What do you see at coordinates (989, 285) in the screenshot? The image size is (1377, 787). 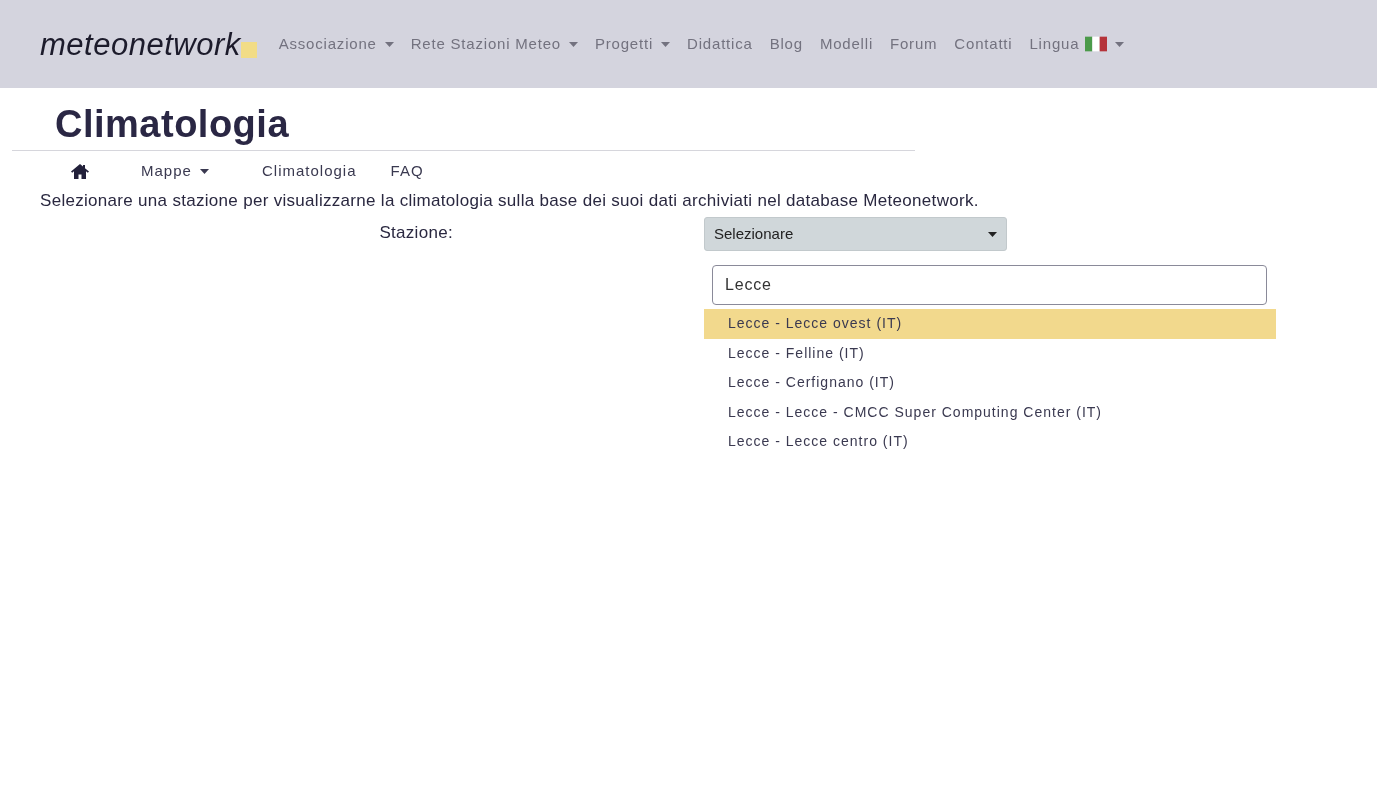 I see `search-field: Lecce` at bounding box center [989, 285].